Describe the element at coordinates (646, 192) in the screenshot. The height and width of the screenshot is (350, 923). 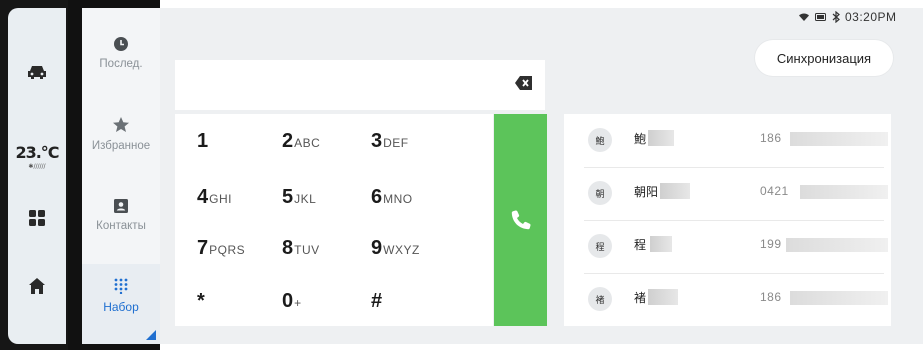
I see `contact-name: 朝阳` at that location.